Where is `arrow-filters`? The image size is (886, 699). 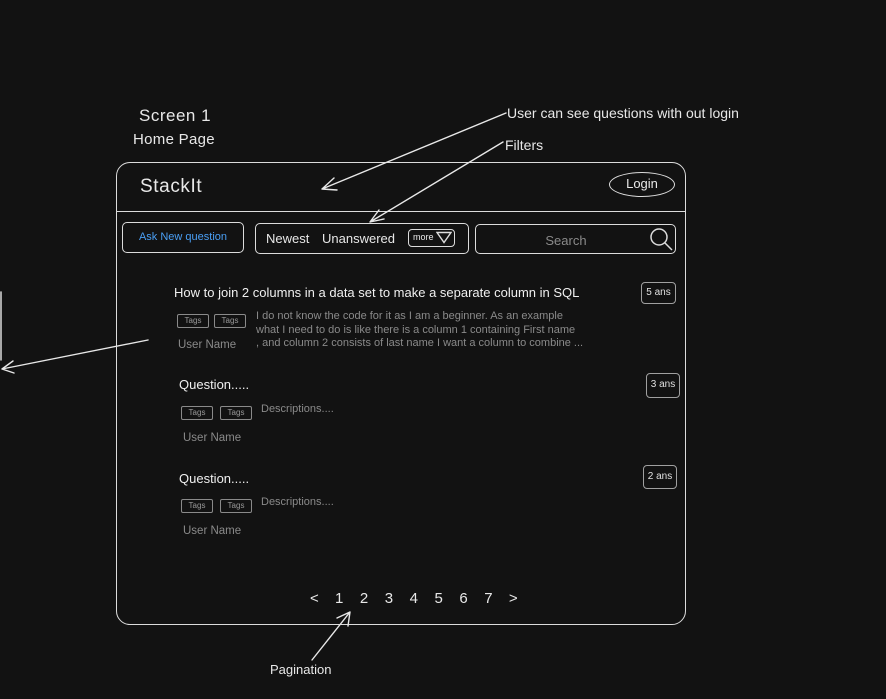
arrow-filters is located at coordinates (436, 182).